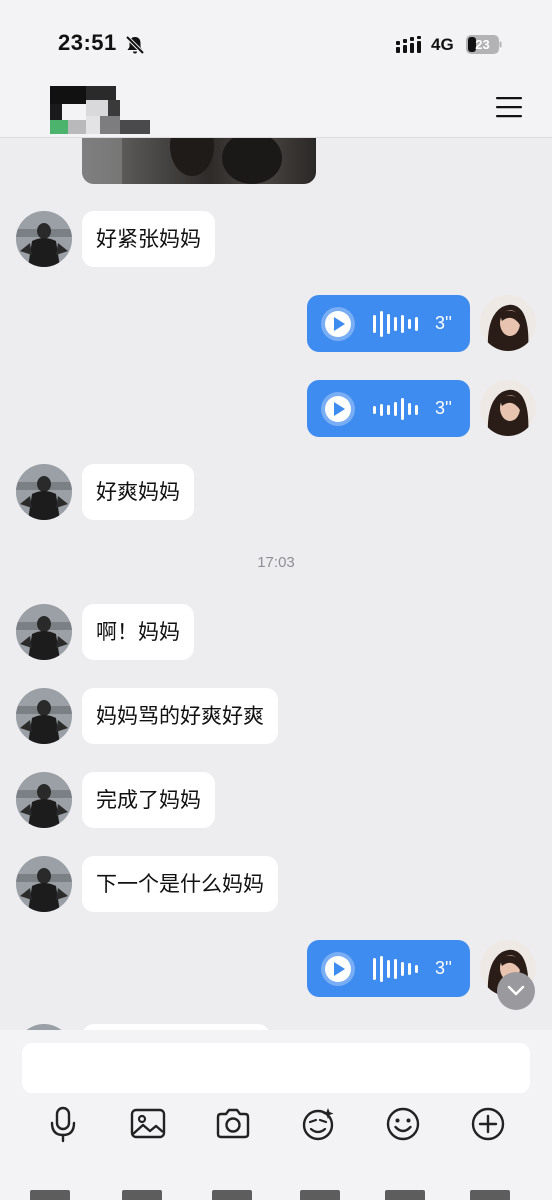 Image resolution: width=552 pixels, height=1200 pixels. I want to click on chevron-down-icon, so click(516, 990).